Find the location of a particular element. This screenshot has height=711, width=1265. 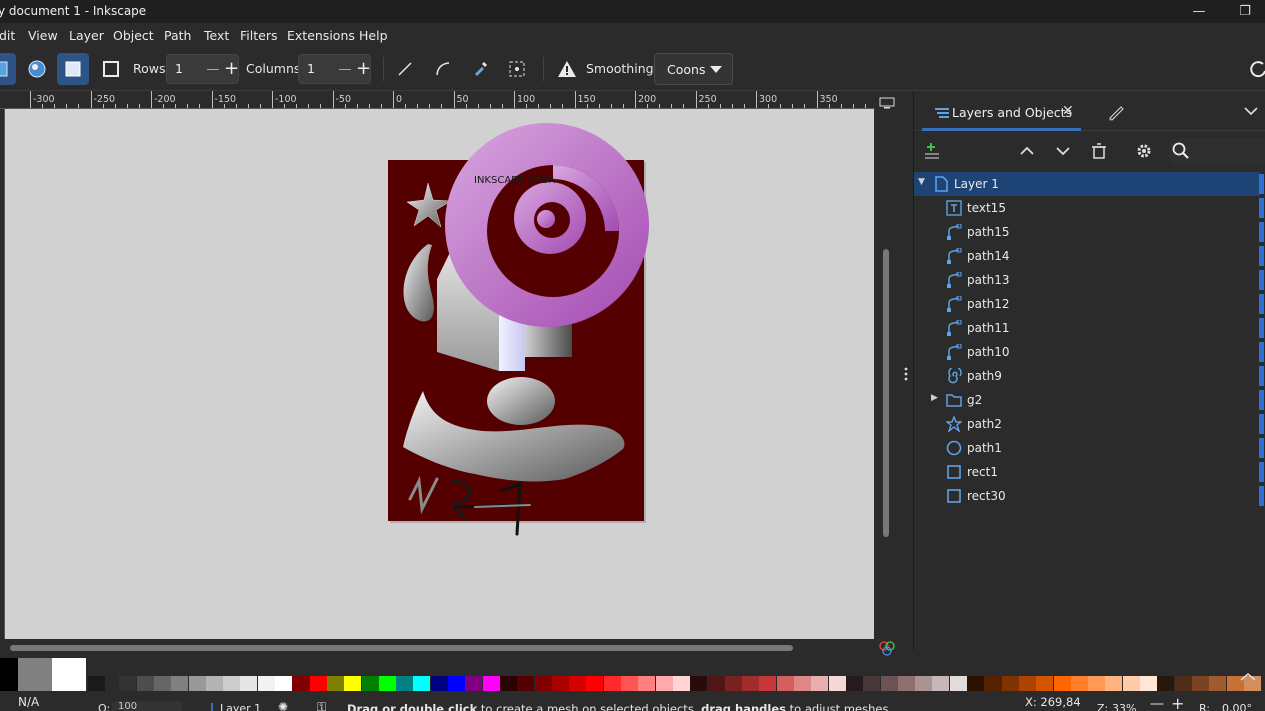

layer-row: ▼ Layer 1 is located at coordinates (1089, 184).